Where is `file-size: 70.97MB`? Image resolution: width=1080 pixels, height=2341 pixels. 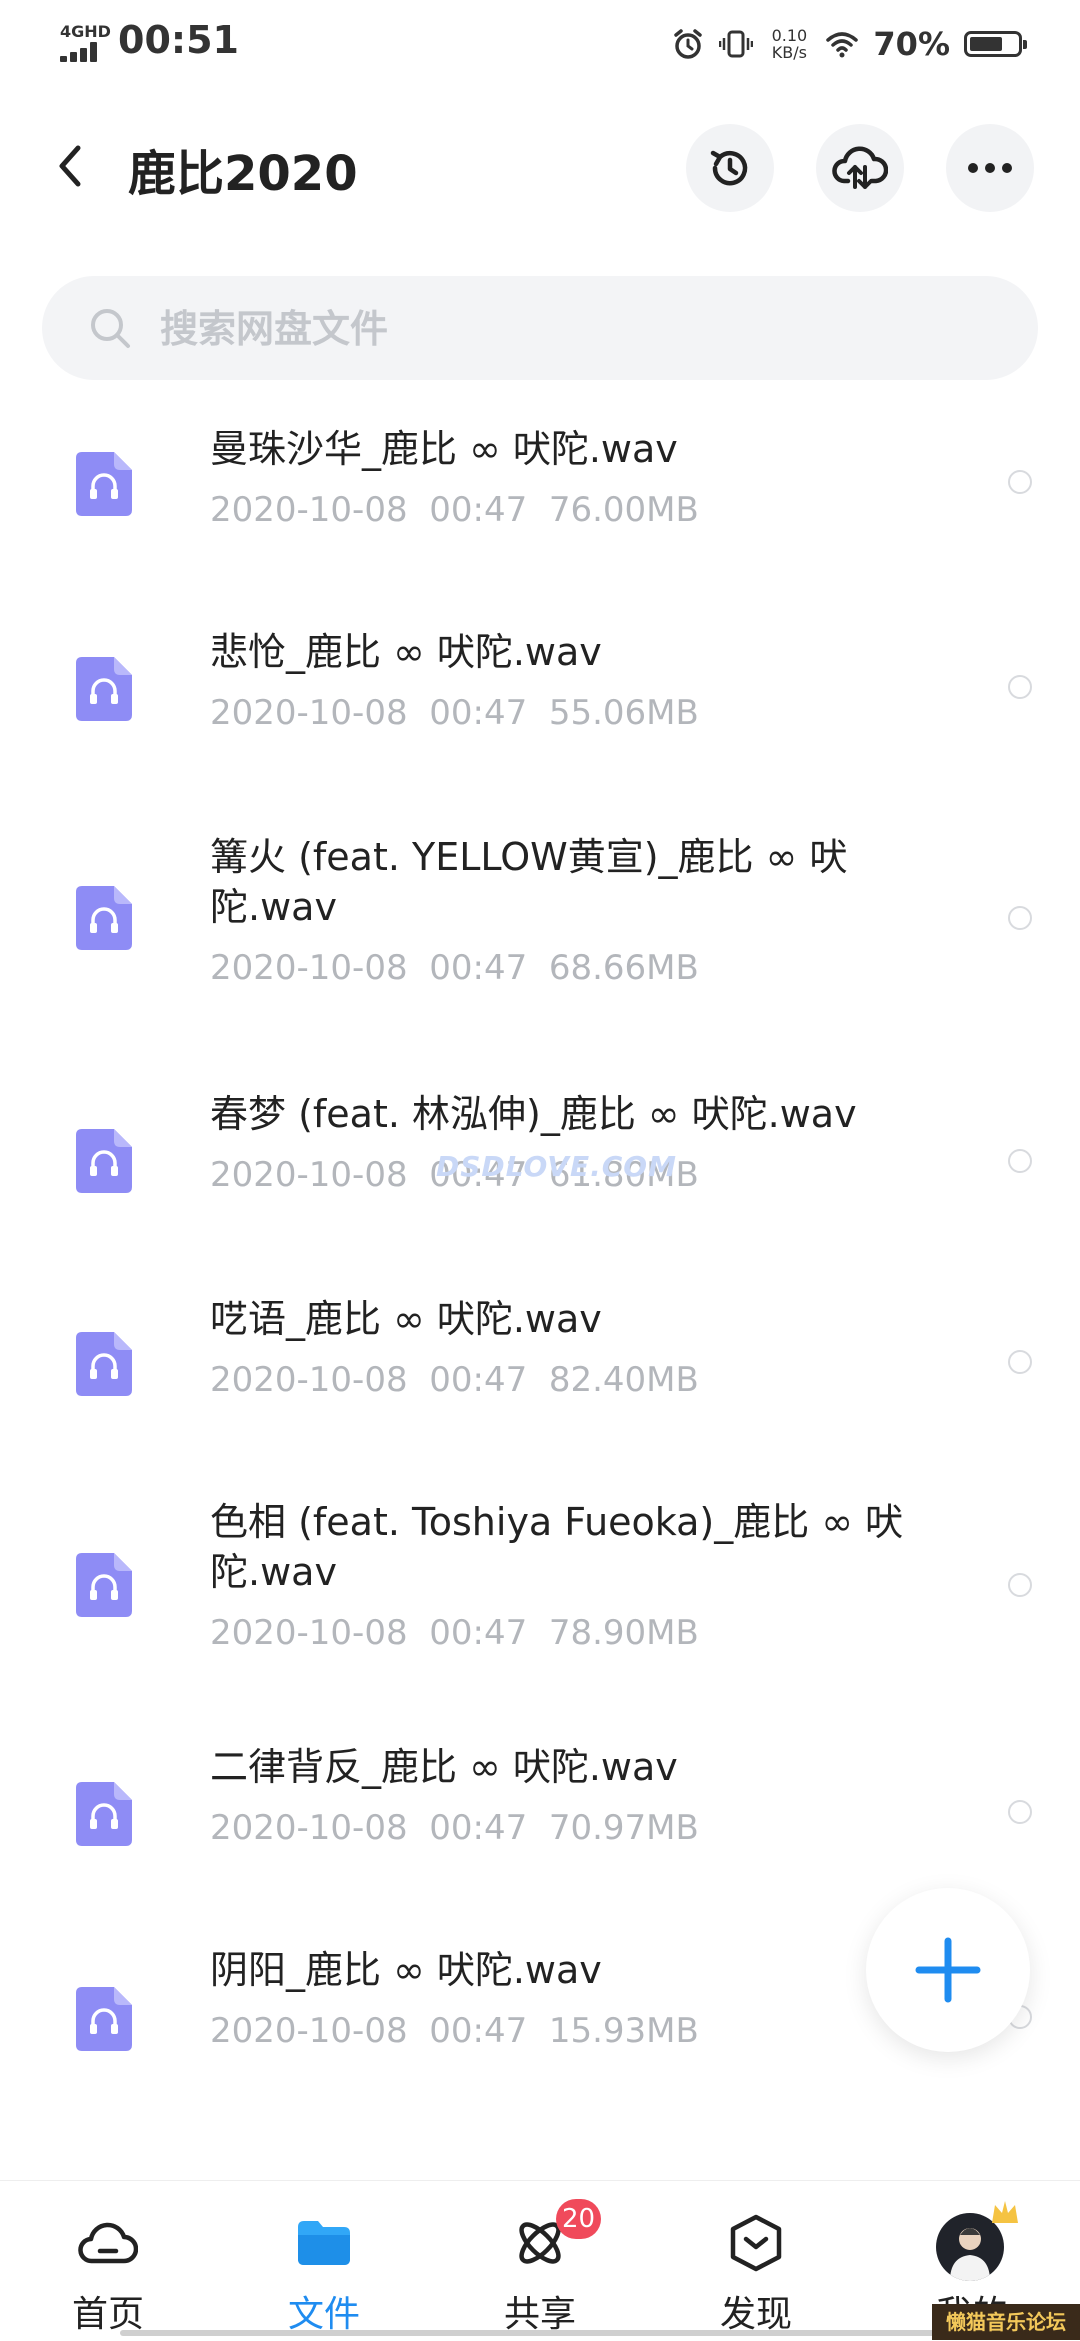
file-size: 70.97MB is located at coordinates (623, 1828).